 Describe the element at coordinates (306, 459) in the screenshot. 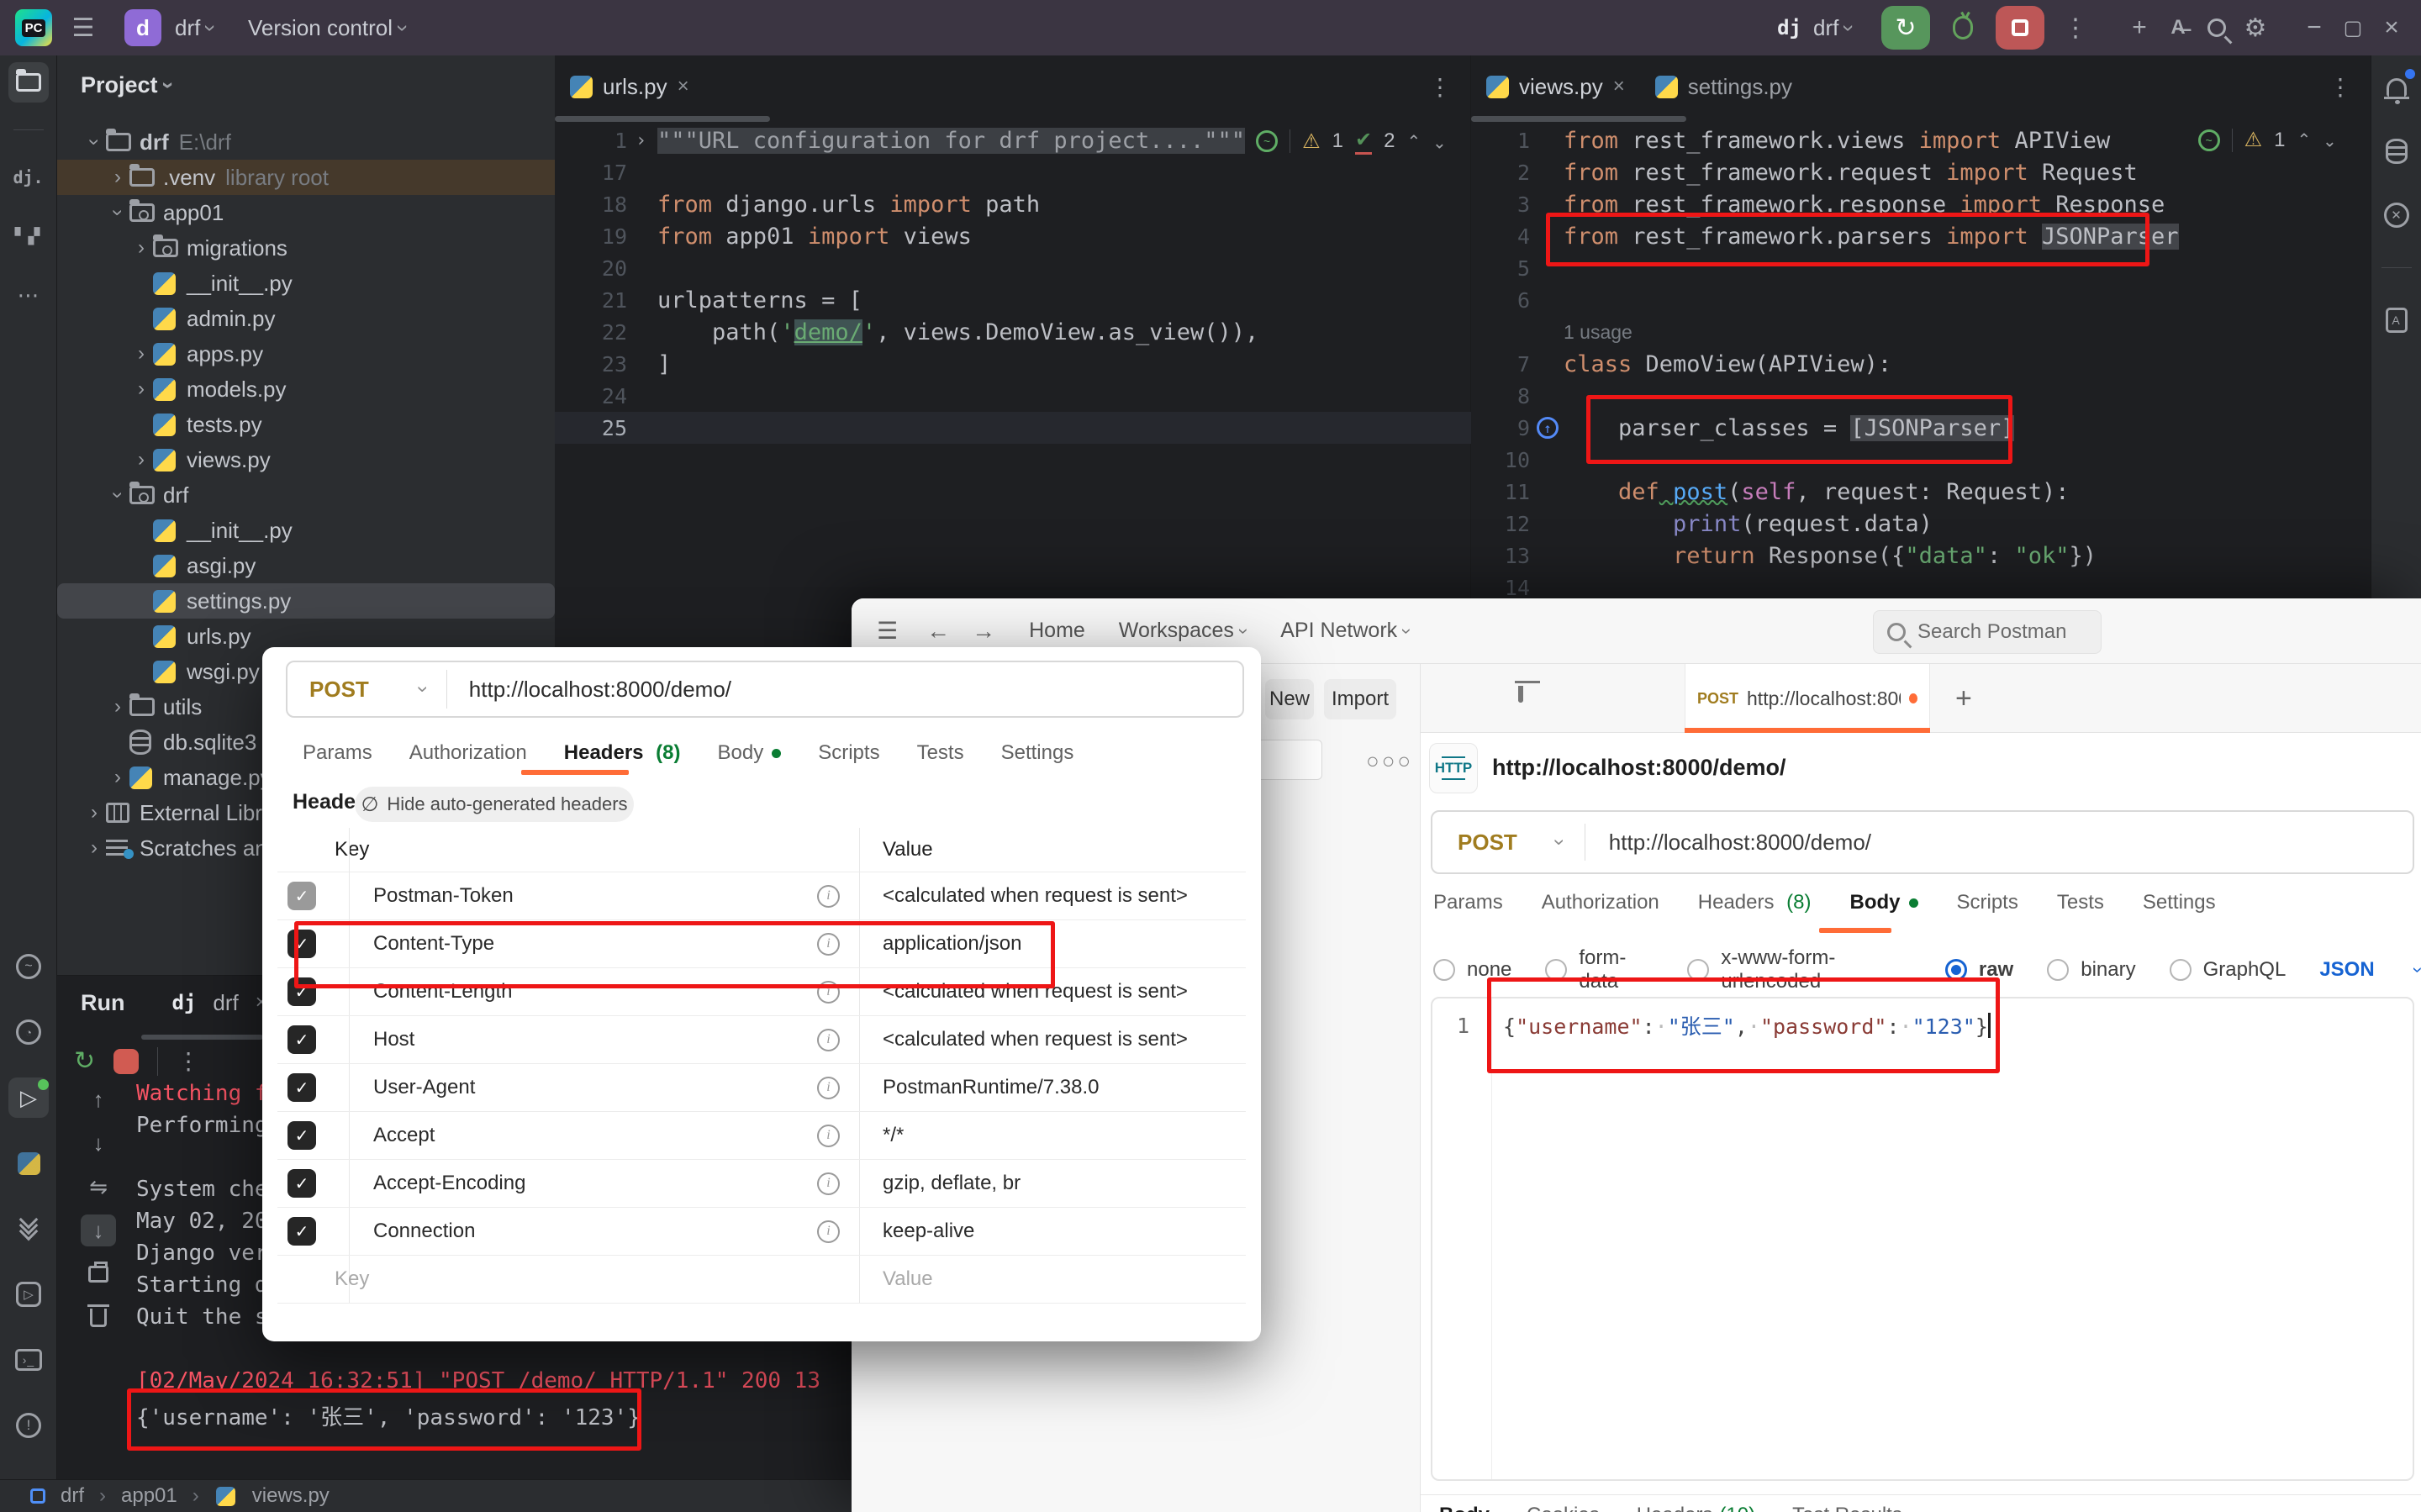

I see `tree-item-views-py: › views.py` at that location.